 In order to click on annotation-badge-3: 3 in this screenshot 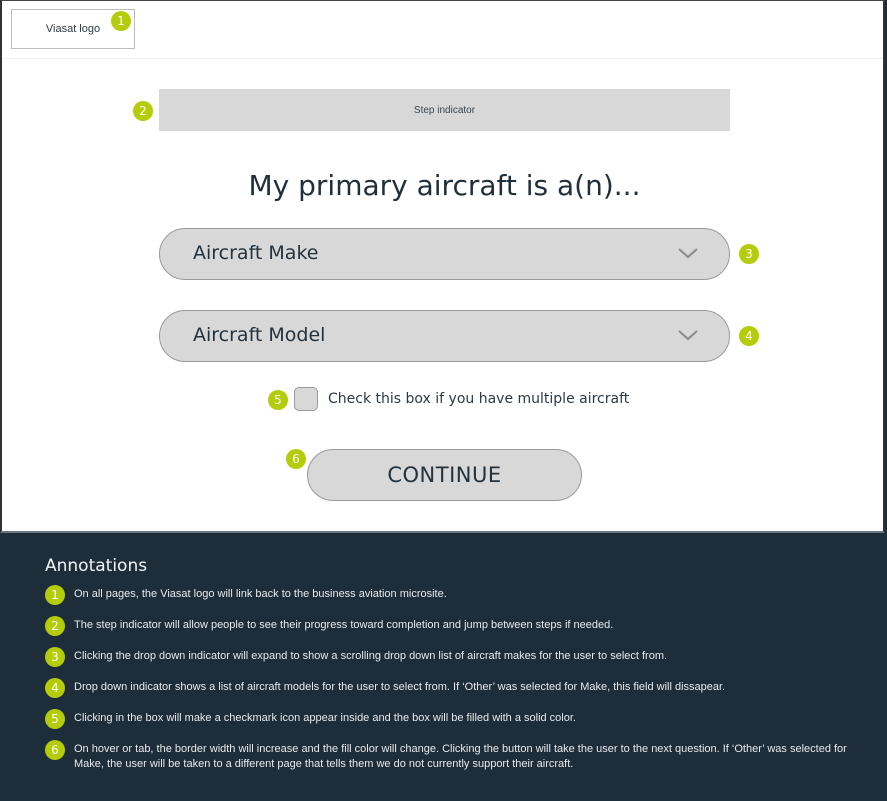, I will do `click(749, 254)`.